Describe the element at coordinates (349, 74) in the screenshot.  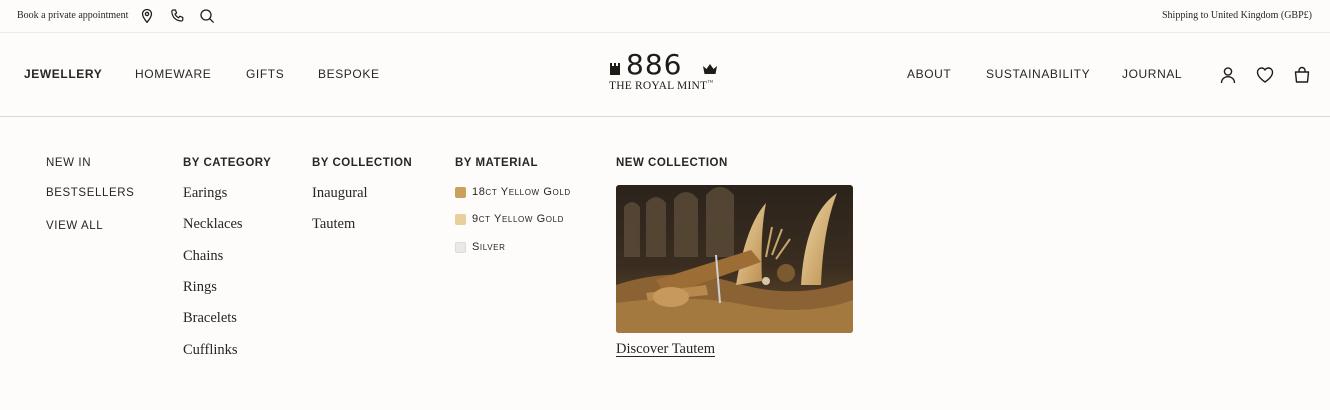
I see `nav-bespoke: BESPOKE` at that location.